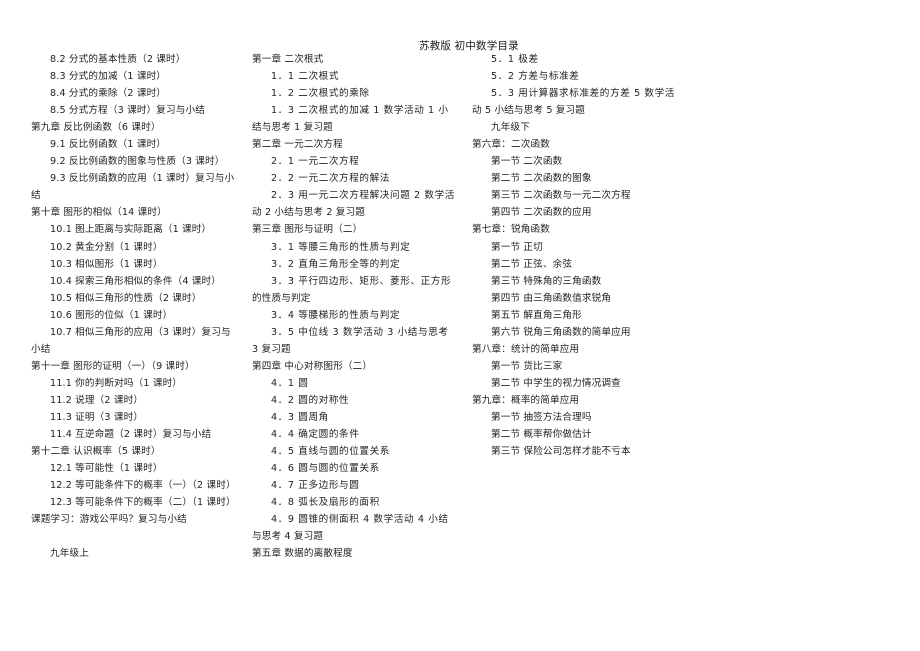 Image resolution: width=920 pixels, height=651 pixels. What do you see at coordinates (541, 417) in the screenshot?
I see `toc-entry: 第一节 抽签方法合理吗` at bounding box center [541, 417].